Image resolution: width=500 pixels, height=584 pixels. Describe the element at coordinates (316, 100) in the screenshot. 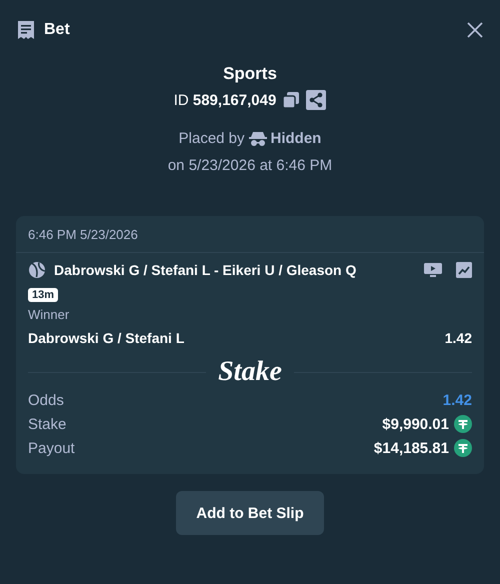

I see `share-button` at that location.